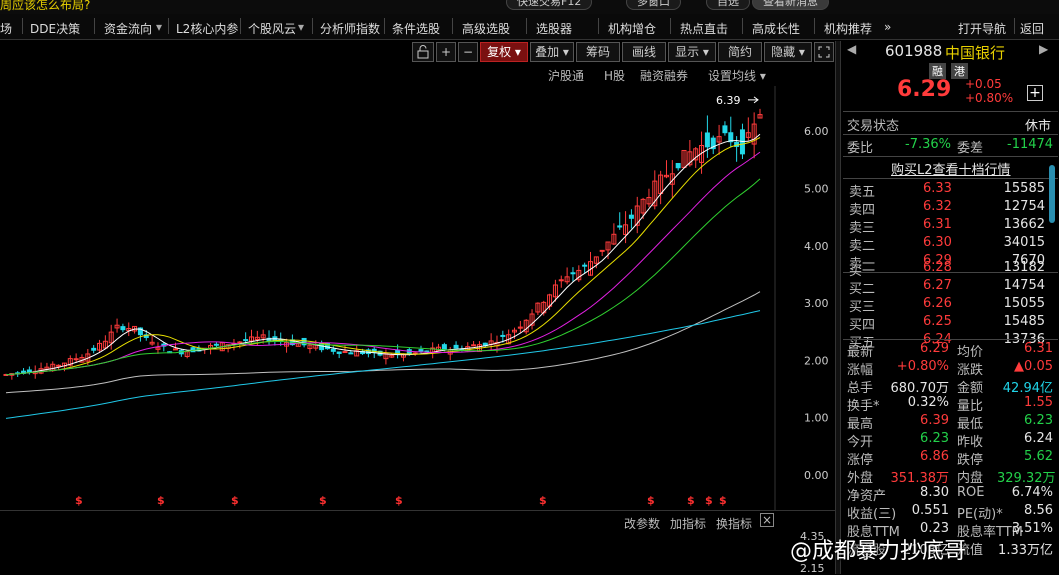  Describe the element at coordinates (632, 28) in the screenshot. I see `menu-item-institution-add: 机构增仓` at that location.